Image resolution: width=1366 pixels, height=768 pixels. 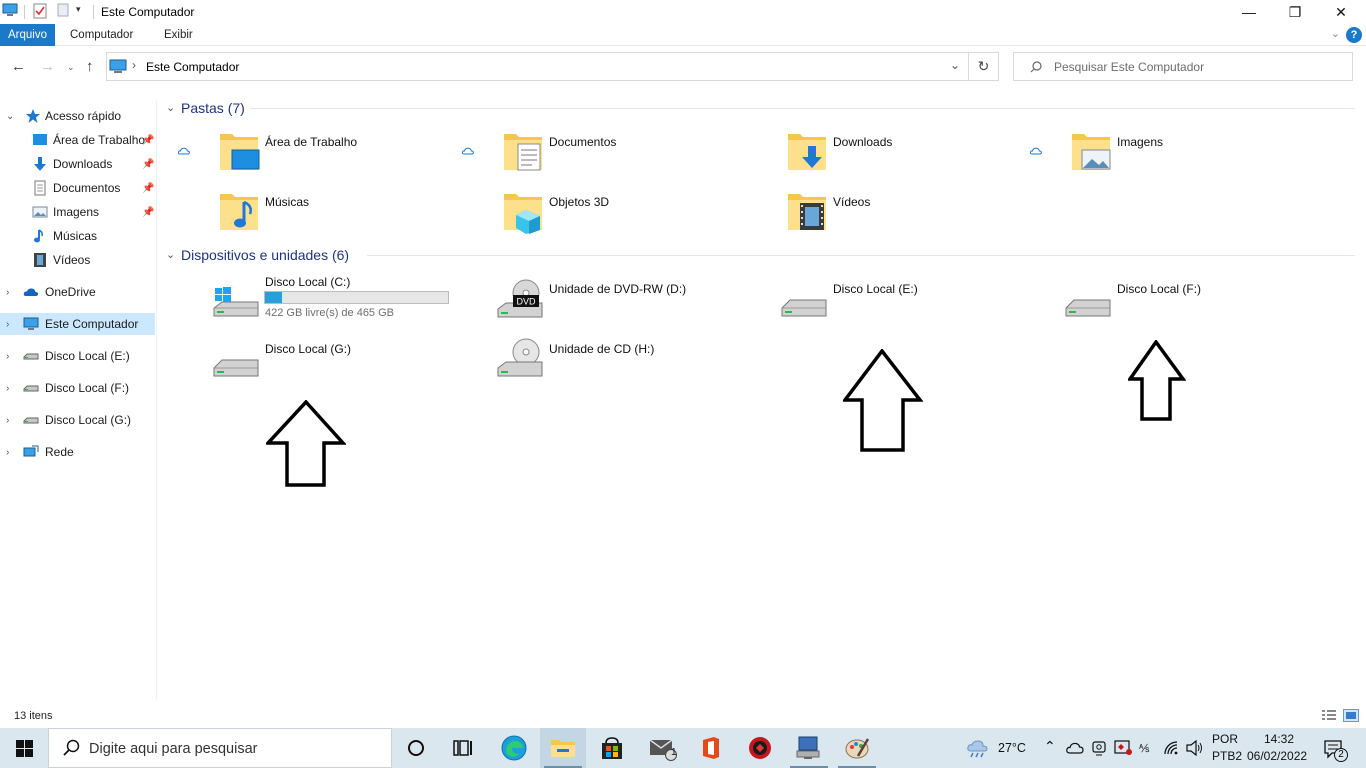 I want to click on help-icon: ?, so click(x=1354, y=35).